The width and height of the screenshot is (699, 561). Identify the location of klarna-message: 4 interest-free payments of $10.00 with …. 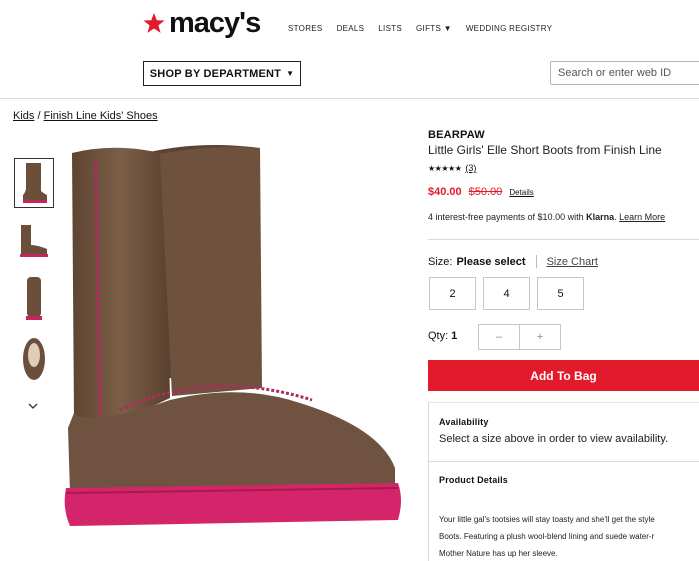
(546, 217).